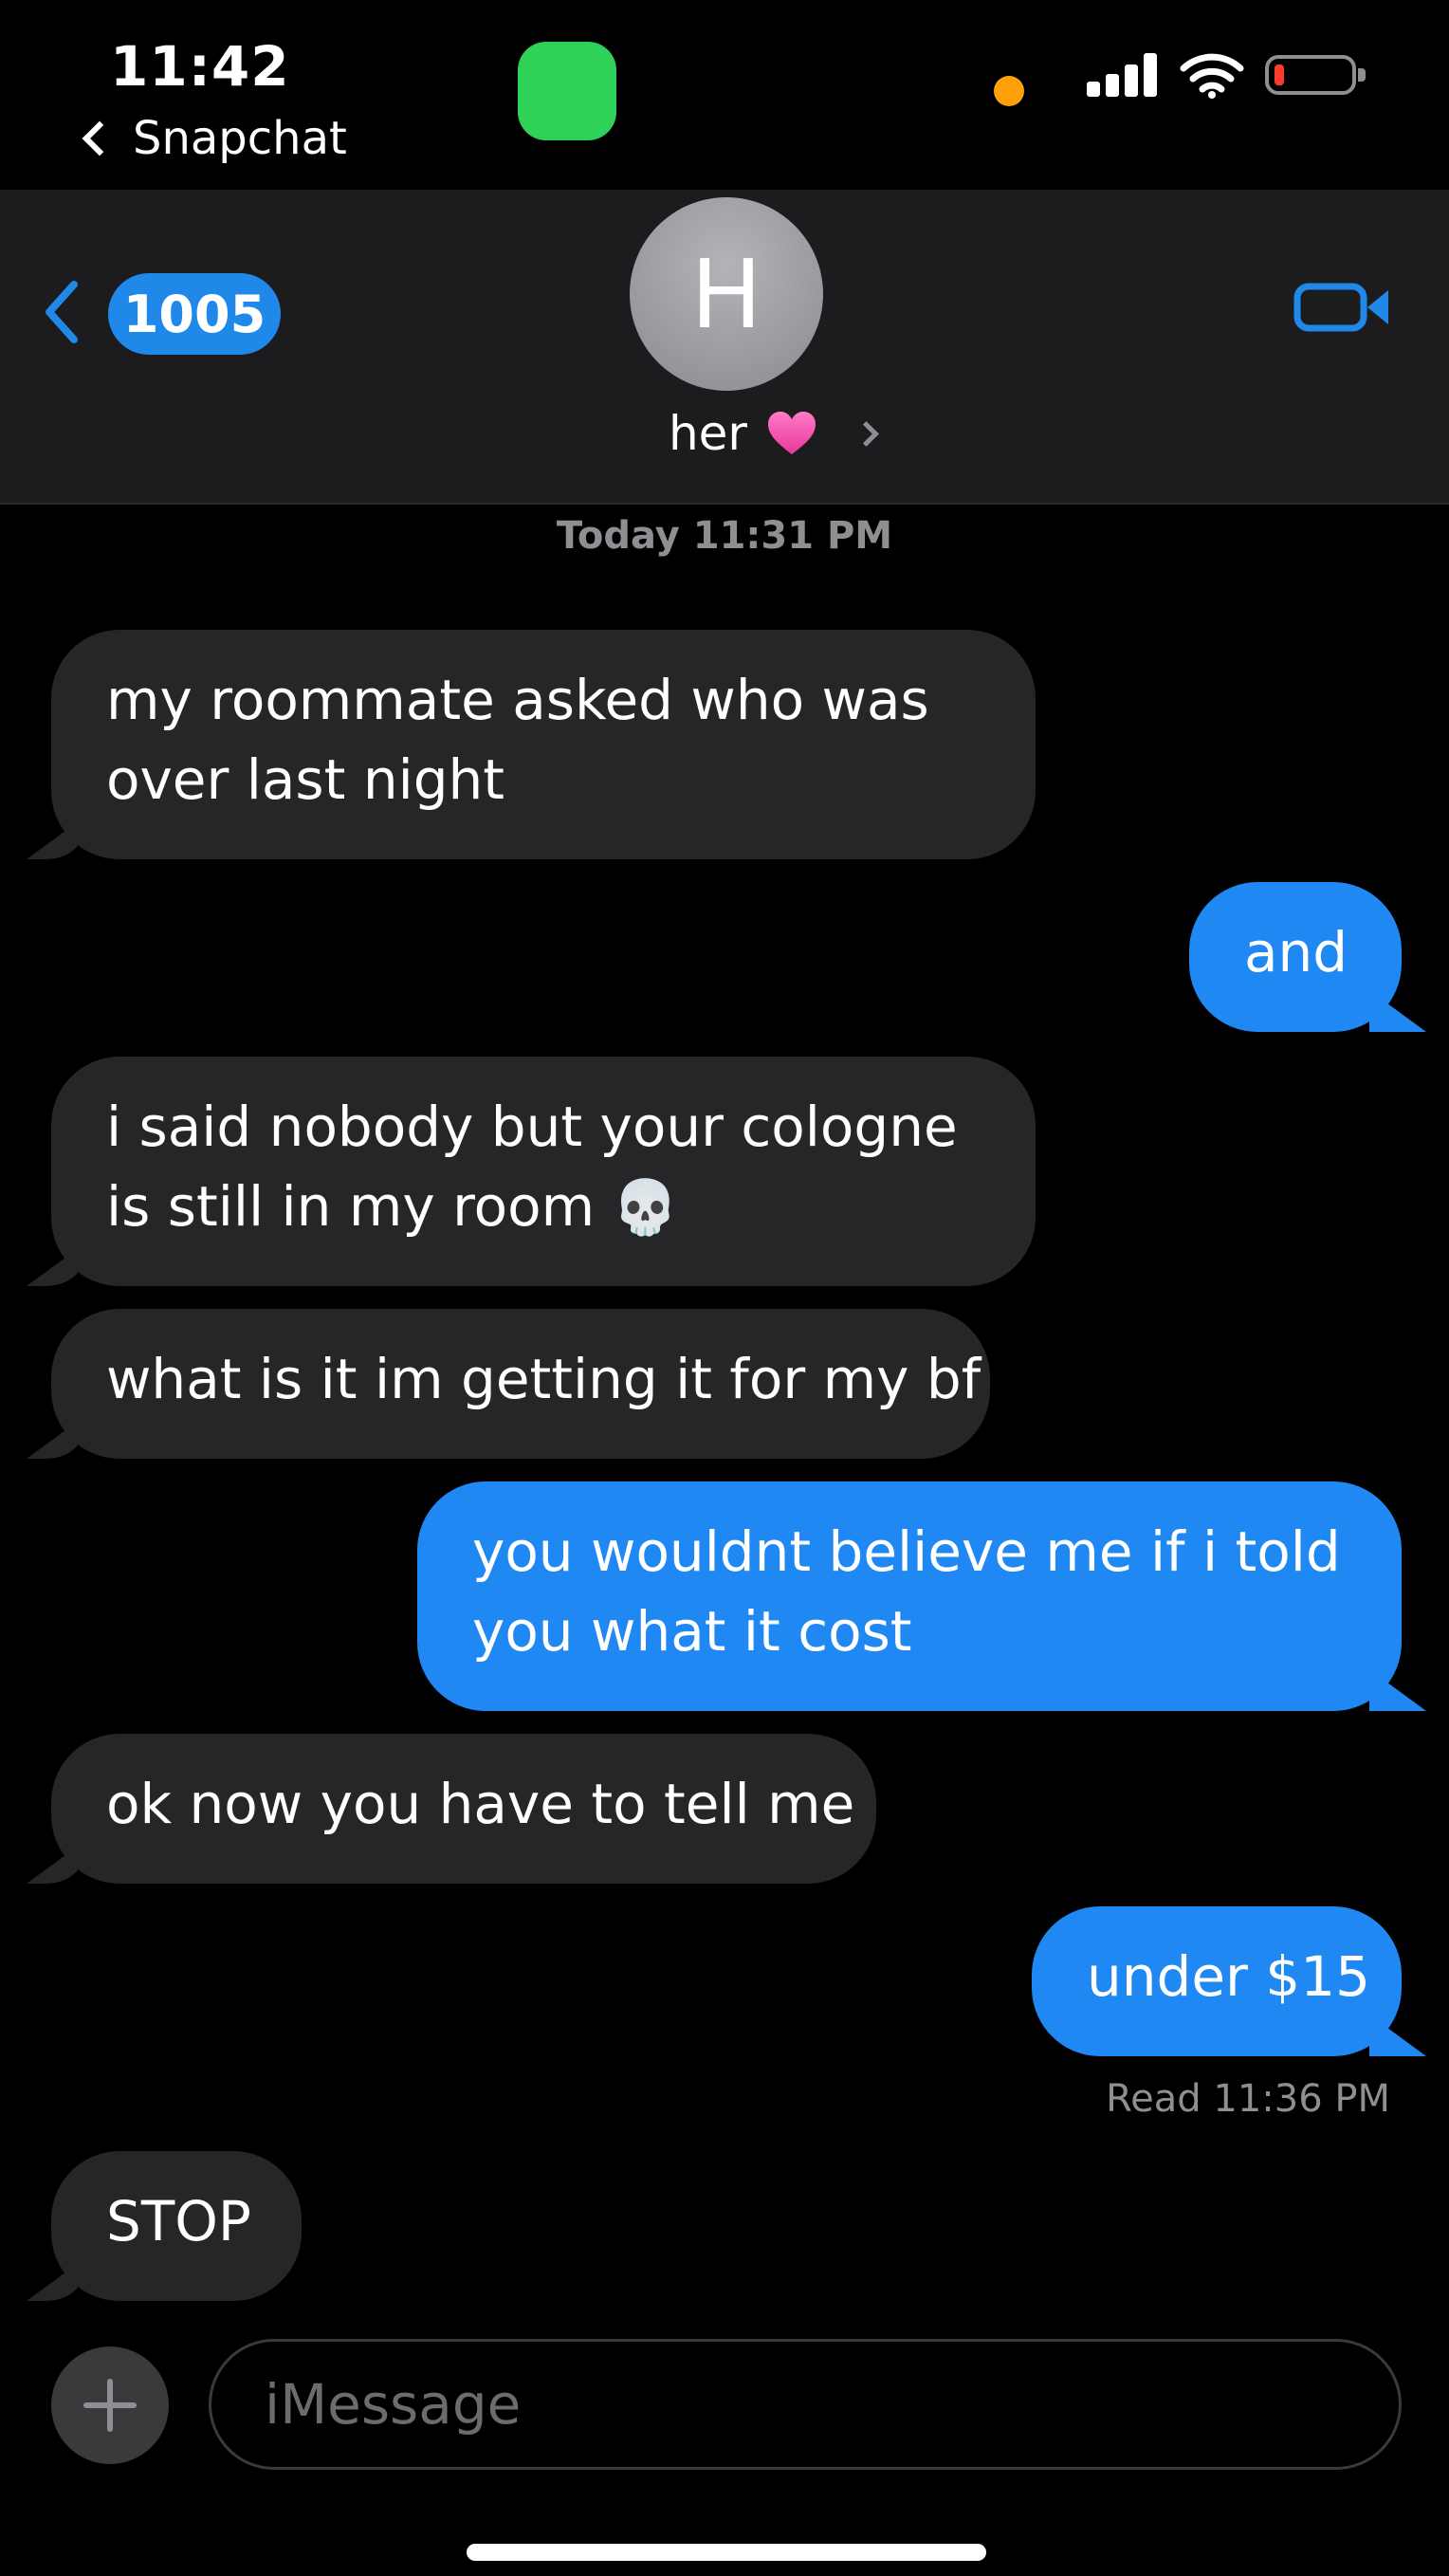 The image size is (1449, 2576). Describe the element at coordinates (110, 2405) in the screenshot. I see `add-attachment-button` at that location.